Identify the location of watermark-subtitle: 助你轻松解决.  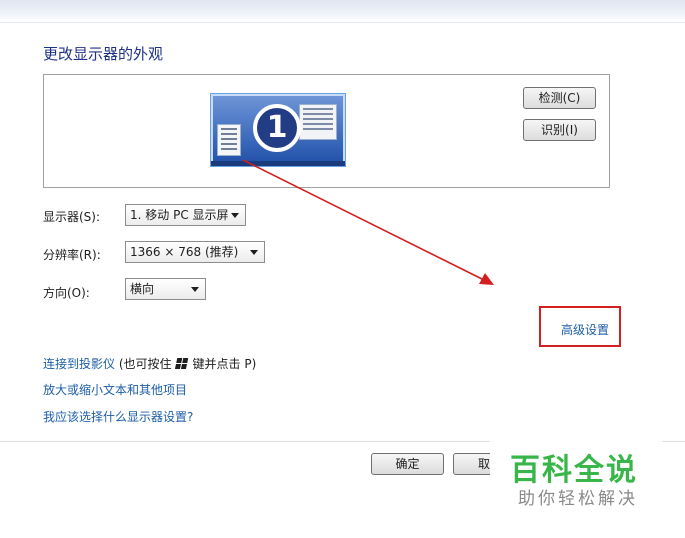
(578, 499).